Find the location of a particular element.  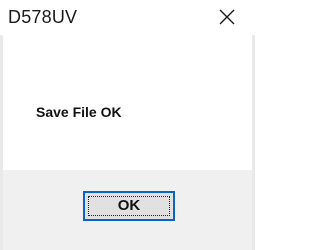

close-icon is located at coordinates (227, 17).